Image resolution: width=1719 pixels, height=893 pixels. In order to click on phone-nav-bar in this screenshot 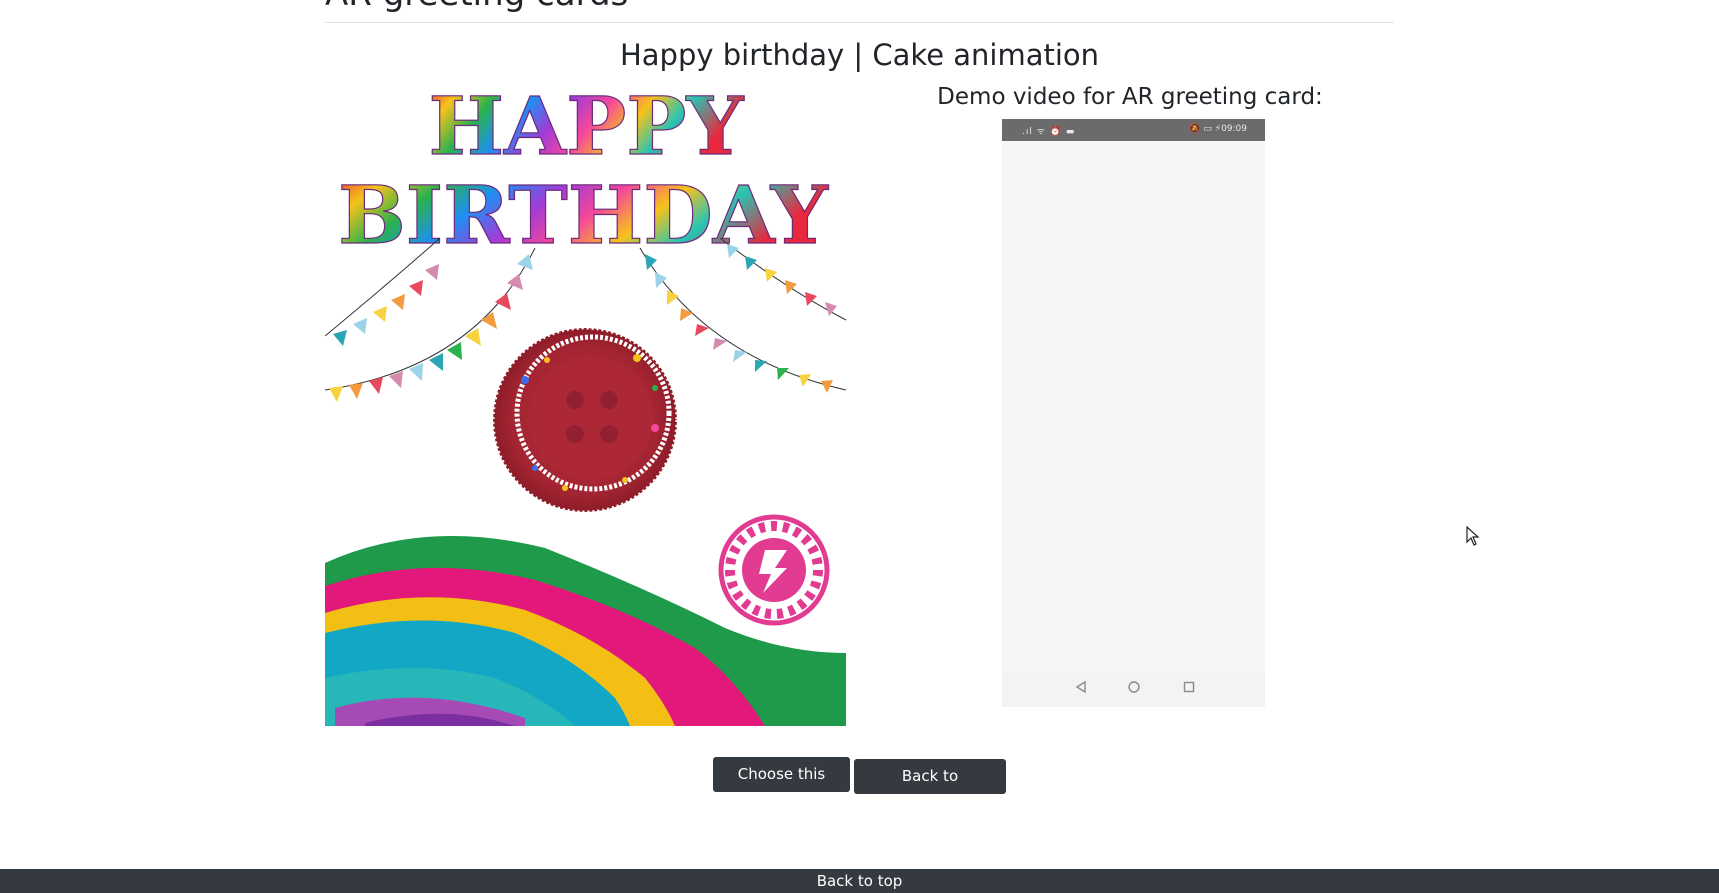, I will do `click(1133, 689)`.